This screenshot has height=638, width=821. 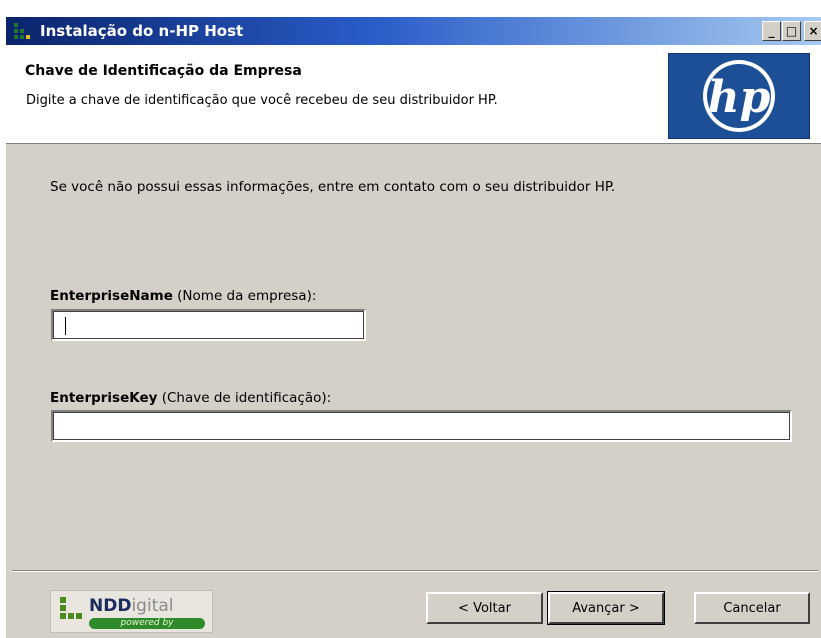 I want to click on enterprise-name-label: EnterpriseName (Nome da empresa):, so click(x=183, y=296).